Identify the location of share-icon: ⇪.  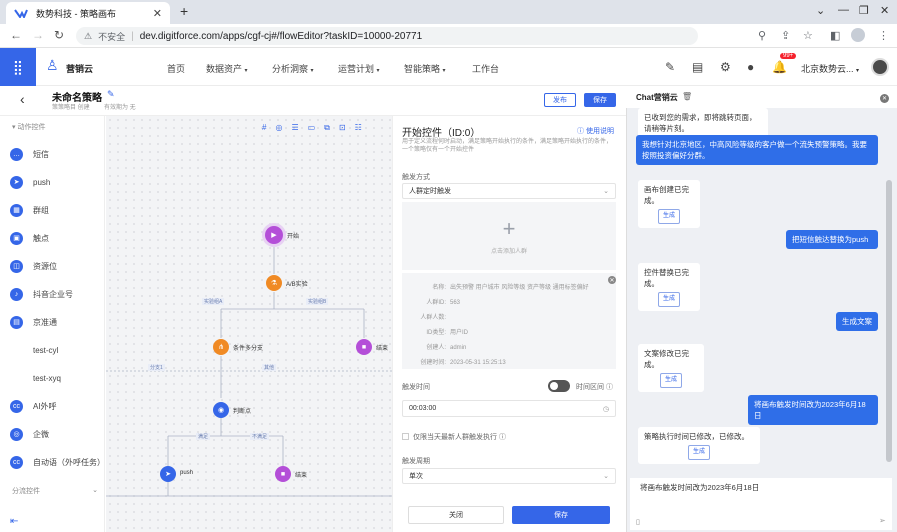
(785, 35).